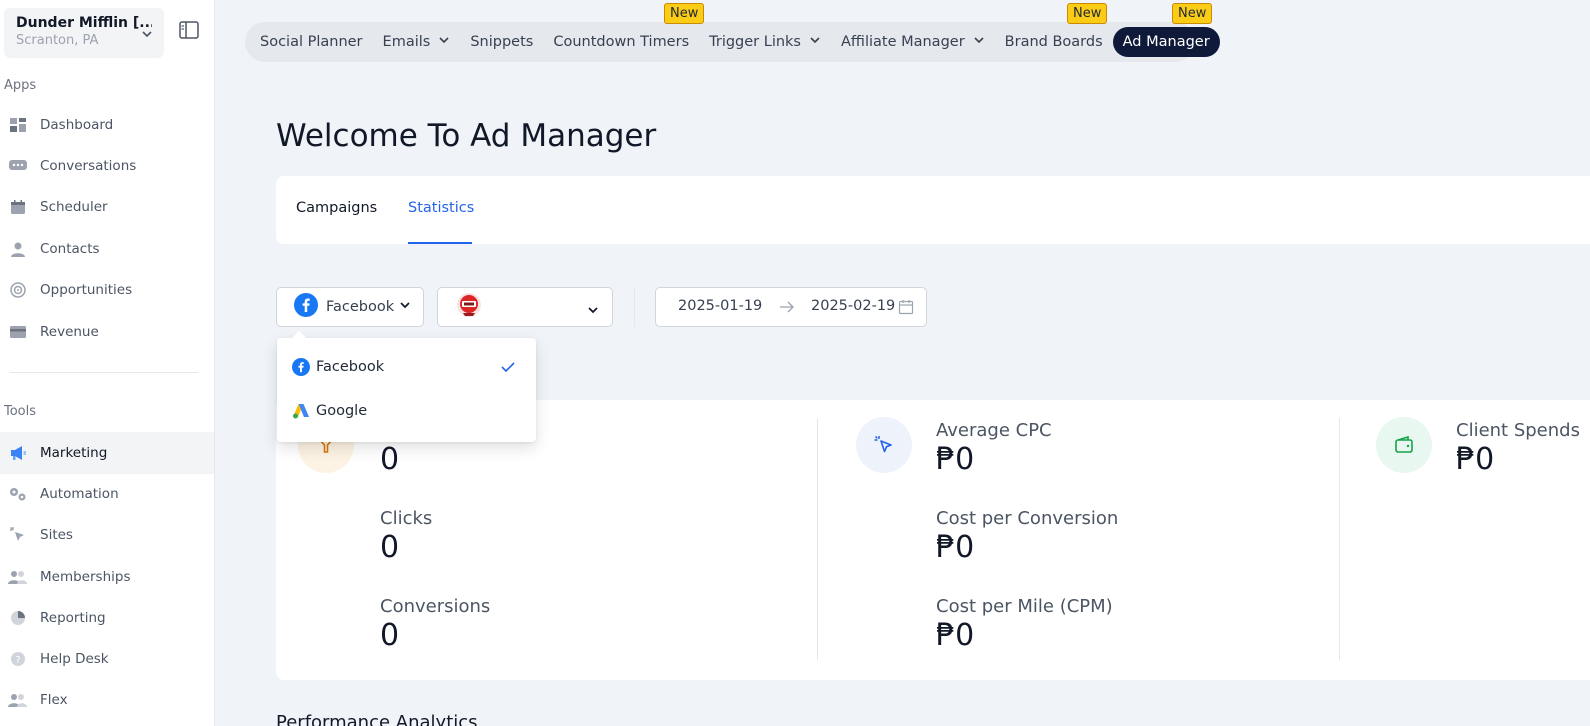  I want to click on sidebar-item-label: Reporting, so click(73, 618).